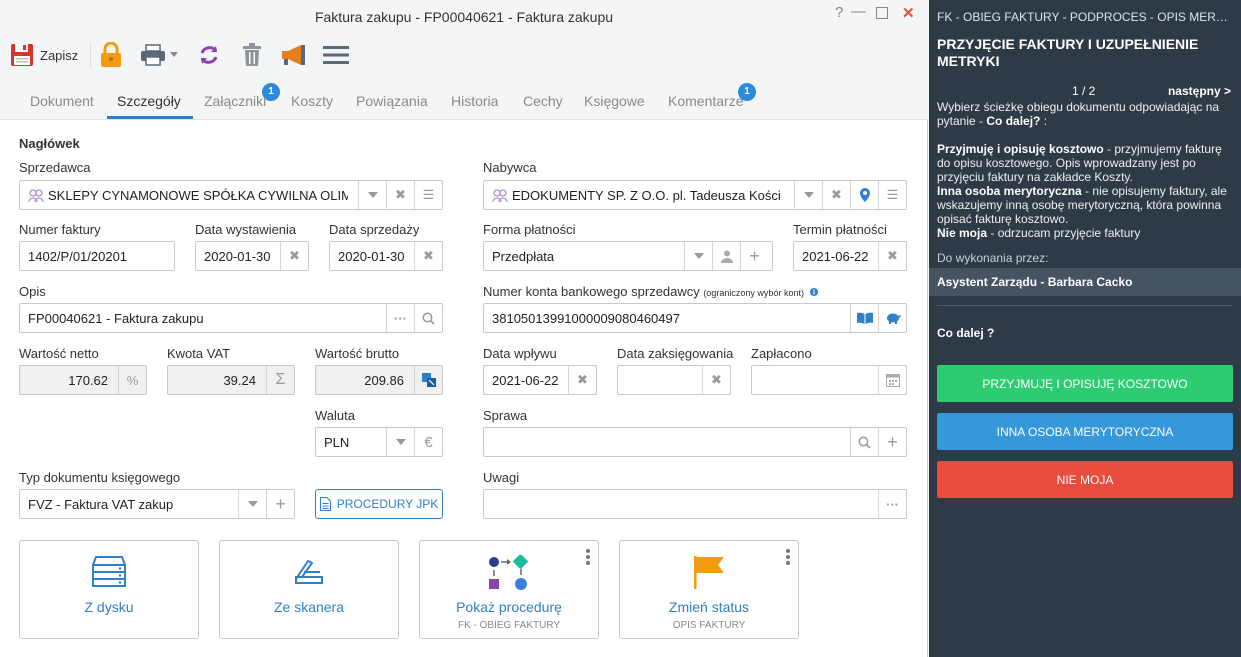 Image resolution: width=1241 pixels, height=657 pixels. Describe the element at coordinates (695, 318) in the screenshot. I see `bank-account-input: 38105013991000009080460497` at that location.